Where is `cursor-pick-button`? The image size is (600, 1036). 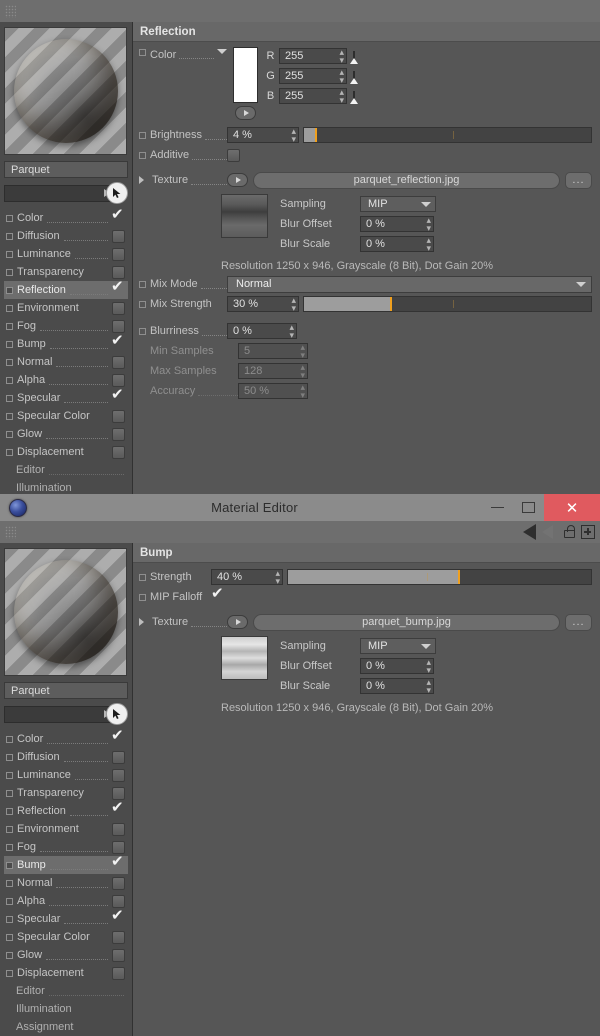
cursor-pick-button is located at coordinates (117, 714).